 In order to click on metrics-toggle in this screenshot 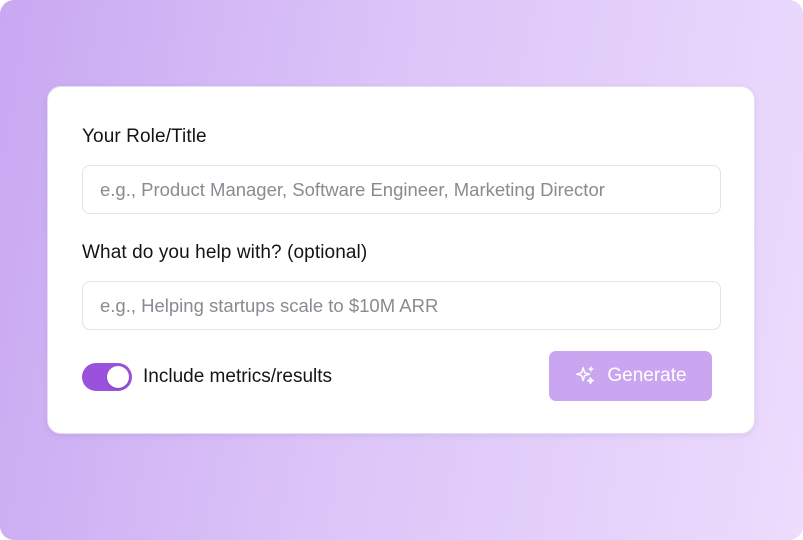, I will do `click(107, 377)`.